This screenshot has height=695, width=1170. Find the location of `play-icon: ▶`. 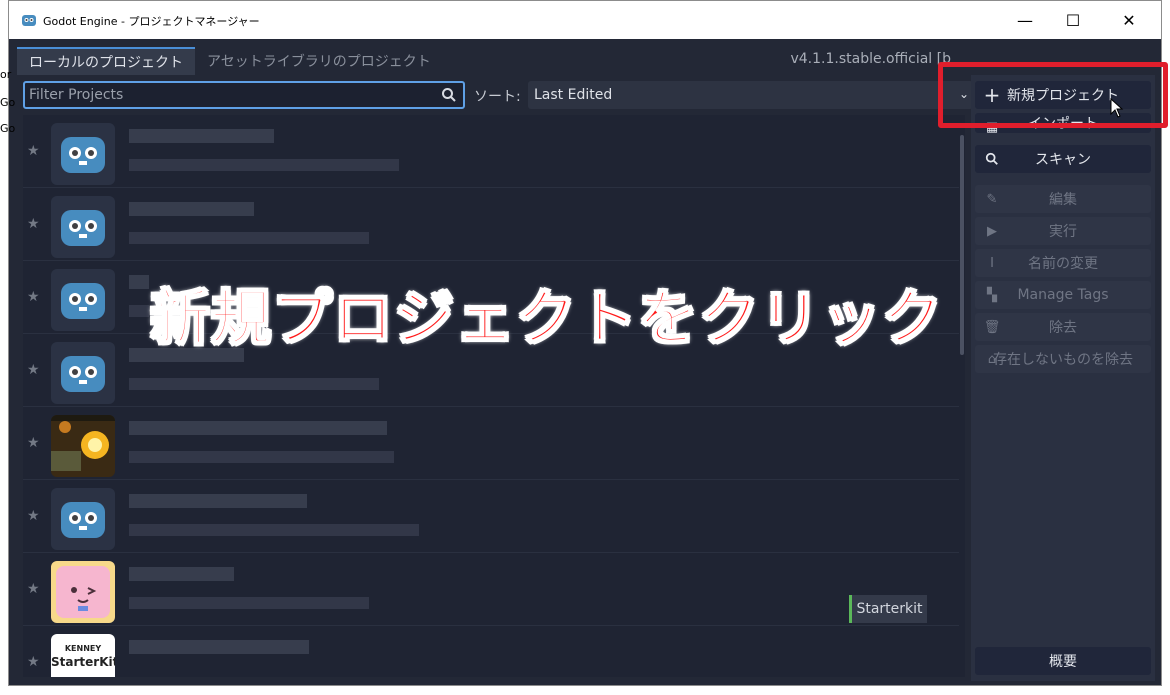

play-icon: ▶ is located at coordinates (992, 231).